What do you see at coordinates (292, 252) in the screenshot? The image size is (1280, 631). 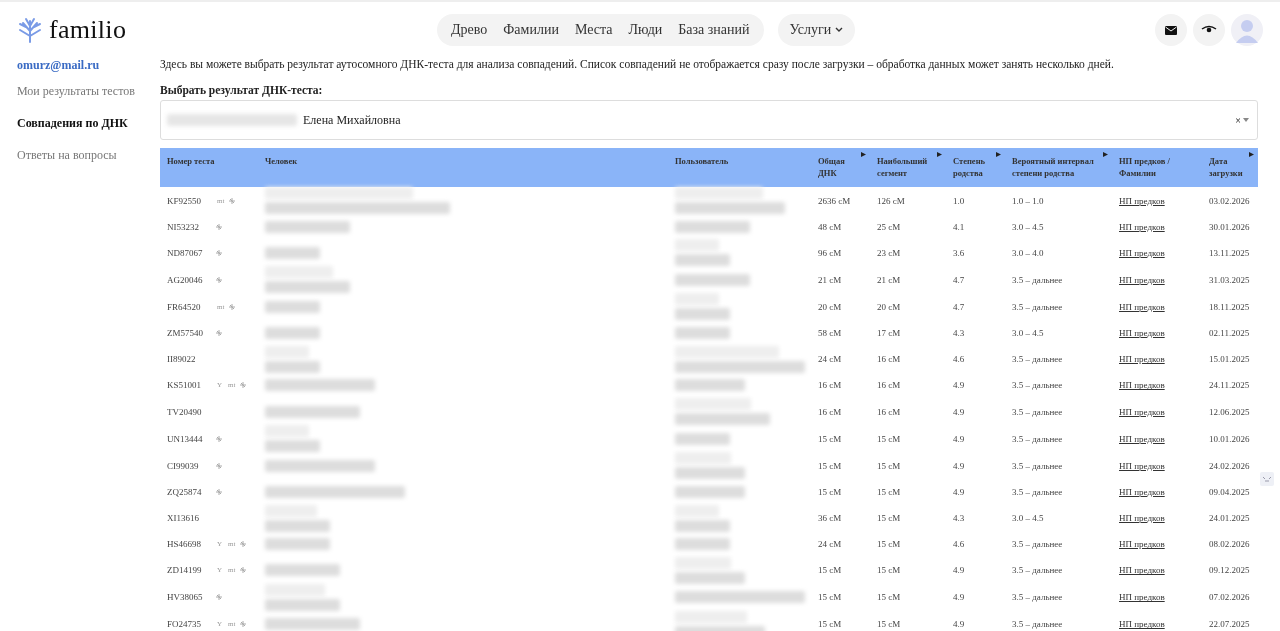 I see `redacted-name` at bounding box center [292, 252].